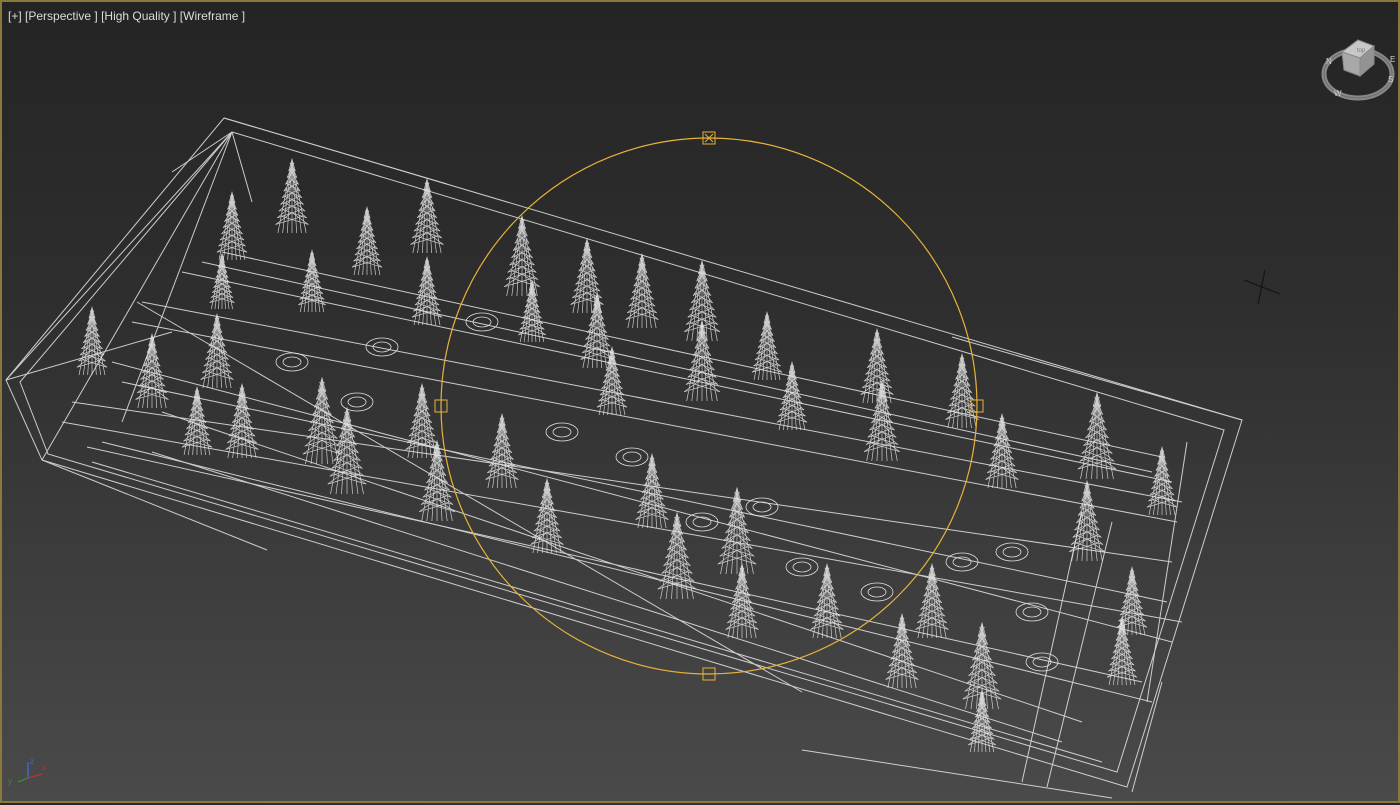  Describe the element at coordinates (1361, 51) in the screenshot. I see `svg-text: top` at that location.